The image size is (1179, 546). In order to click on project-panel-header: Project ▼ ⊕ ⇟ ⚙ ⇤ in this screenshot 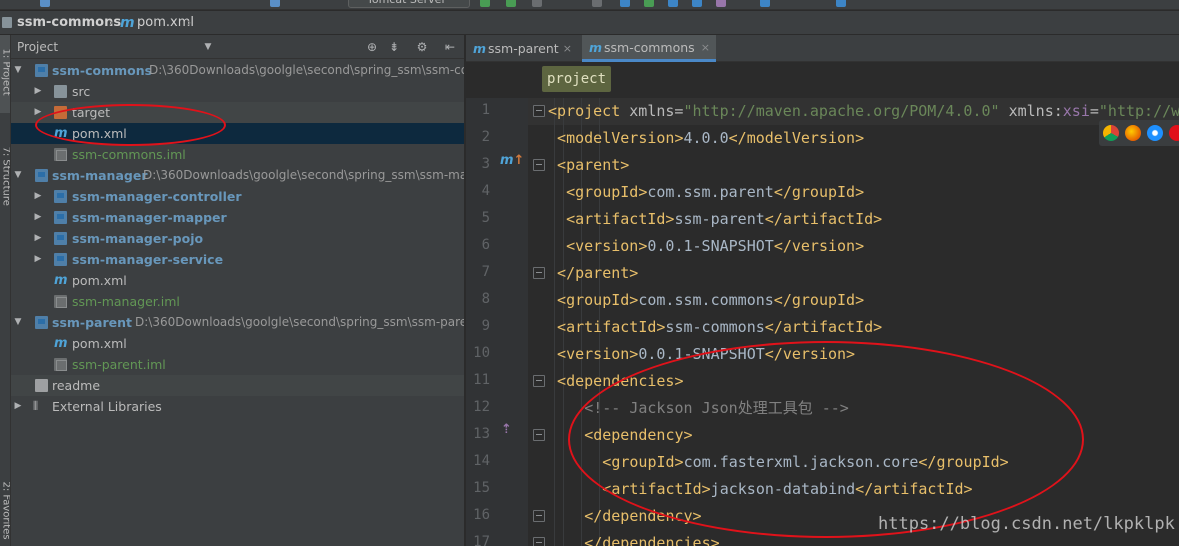, I will do `click(237, 47)`.